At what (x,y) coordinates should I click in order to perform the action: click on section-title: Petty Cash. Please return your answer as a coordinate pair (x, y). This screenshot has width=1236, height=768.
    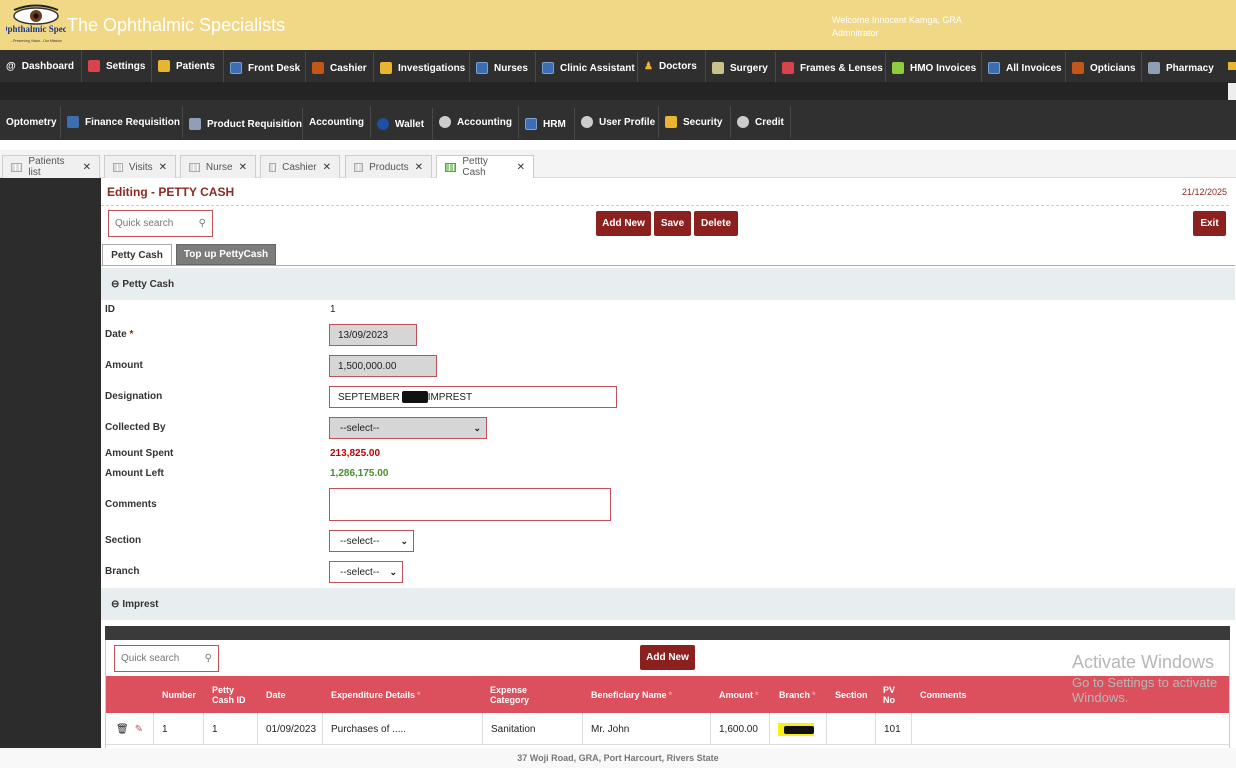
    Looking at the image, I should click on (148, 284).